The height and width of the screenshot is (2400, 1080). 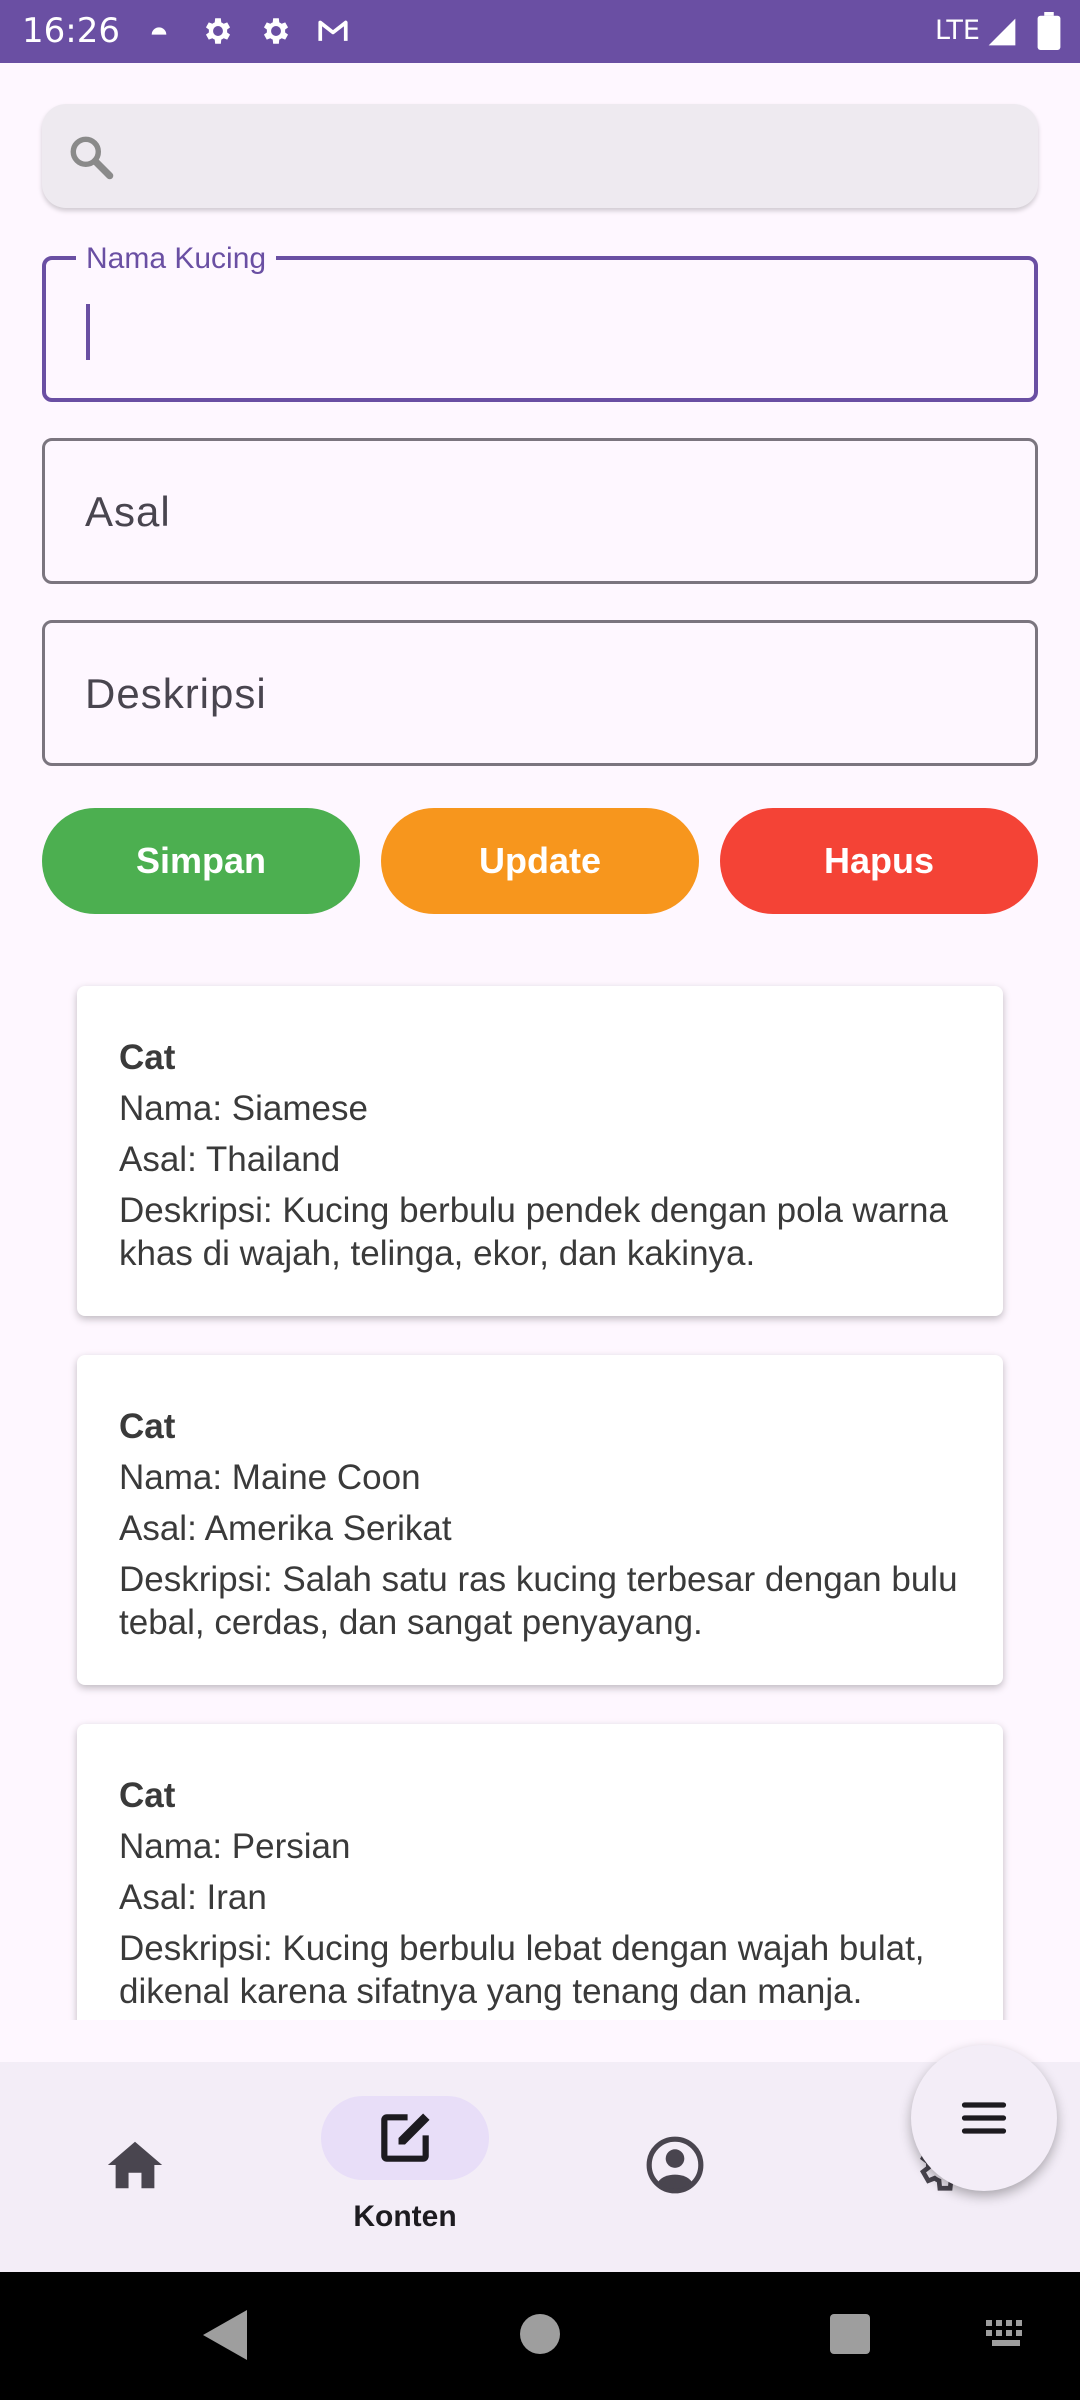 I want to click on menu-fab, so click(x=984, y=2118).